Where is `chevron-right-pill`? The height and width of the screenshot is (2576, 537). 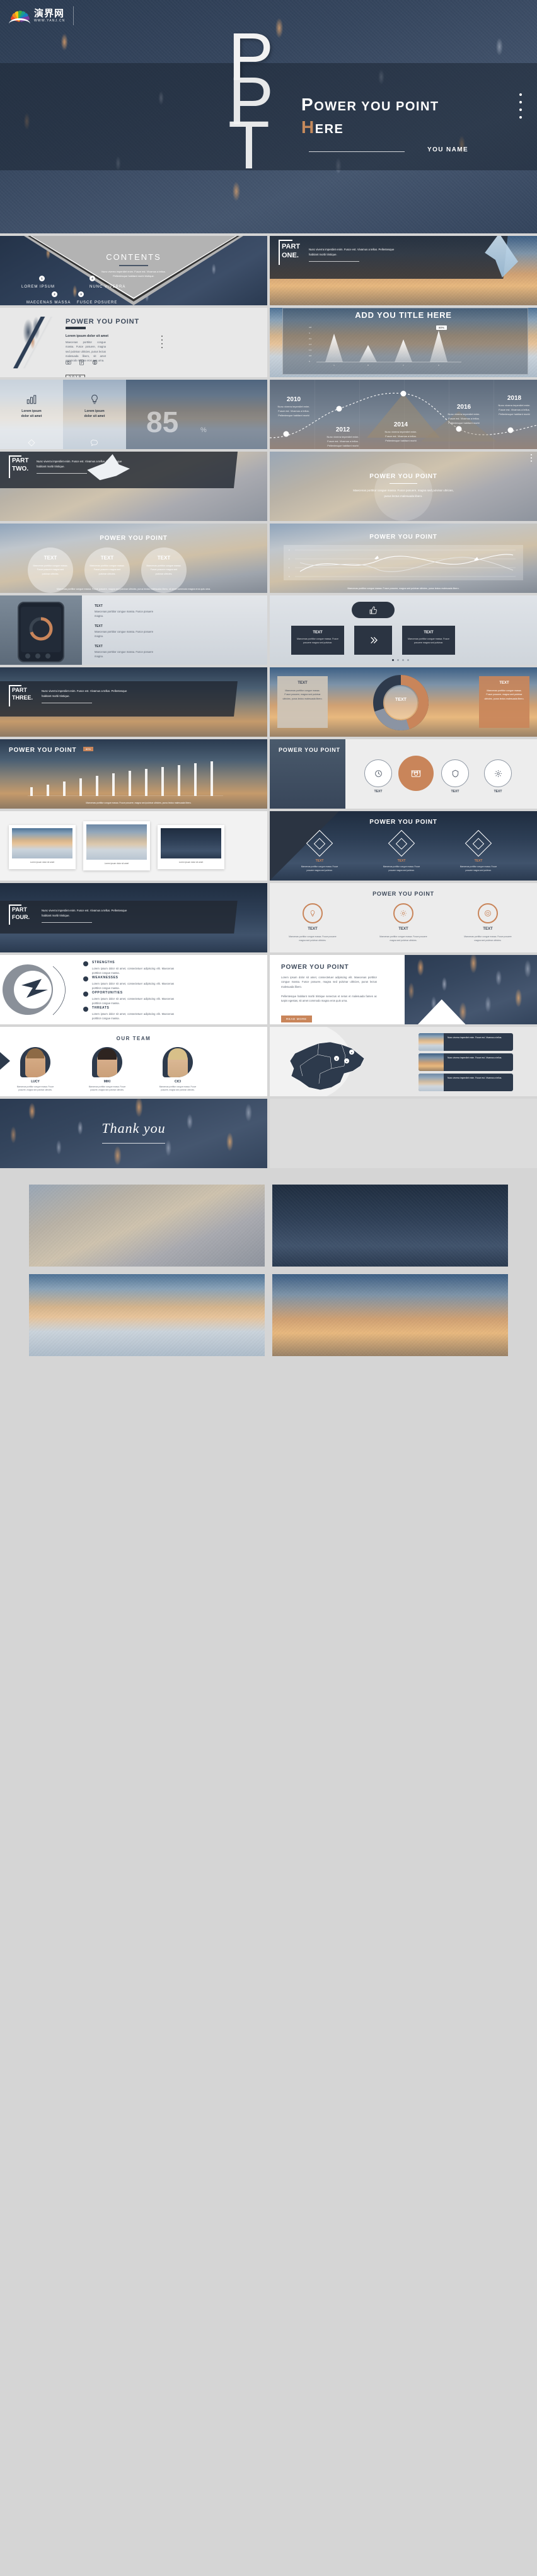 chevron-right-pill is located at coordinates (373, 640).